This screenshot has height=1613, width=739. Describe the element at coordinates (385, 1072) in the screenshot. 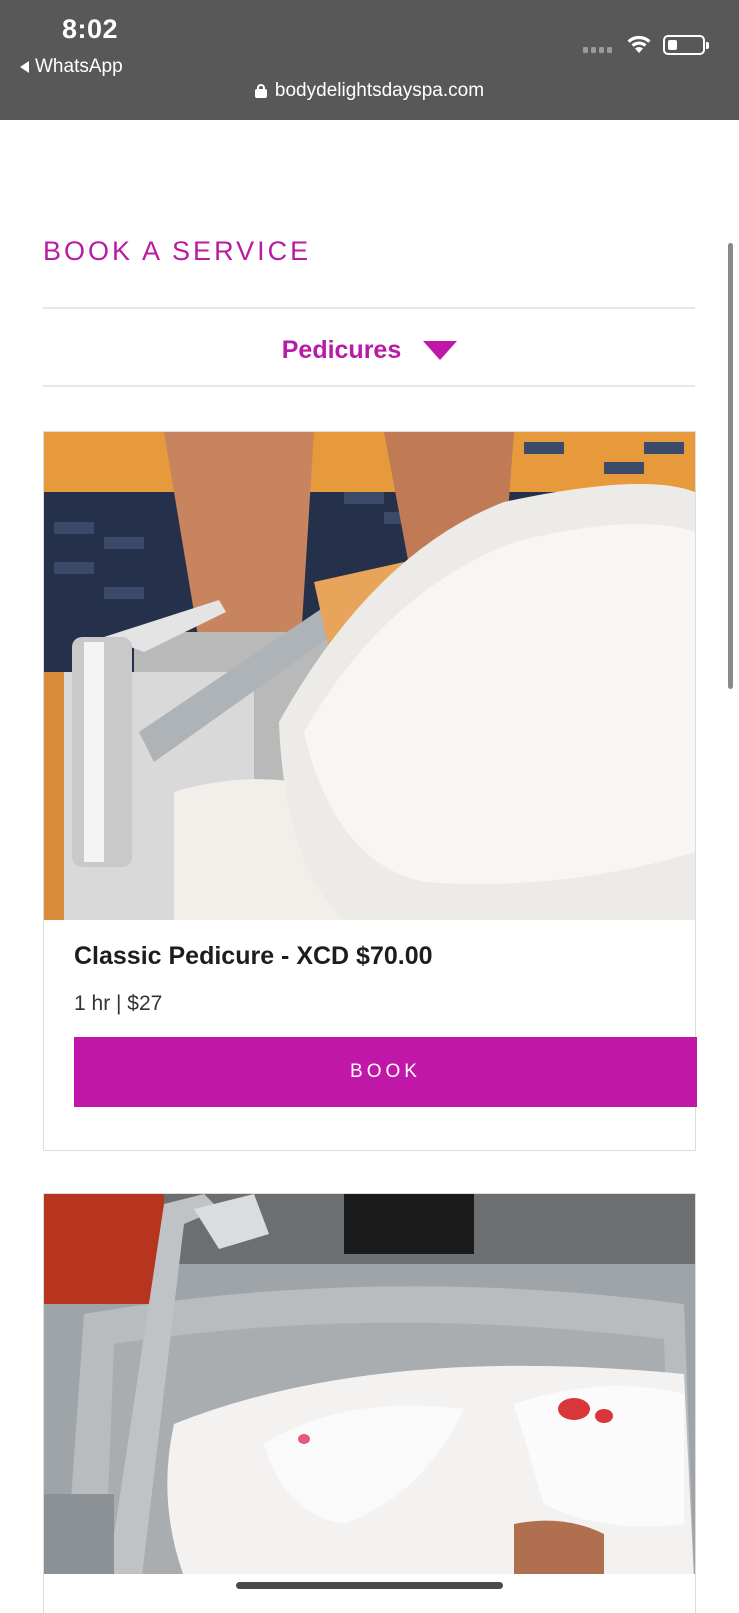

I see `book-button: BOOK` at that location.